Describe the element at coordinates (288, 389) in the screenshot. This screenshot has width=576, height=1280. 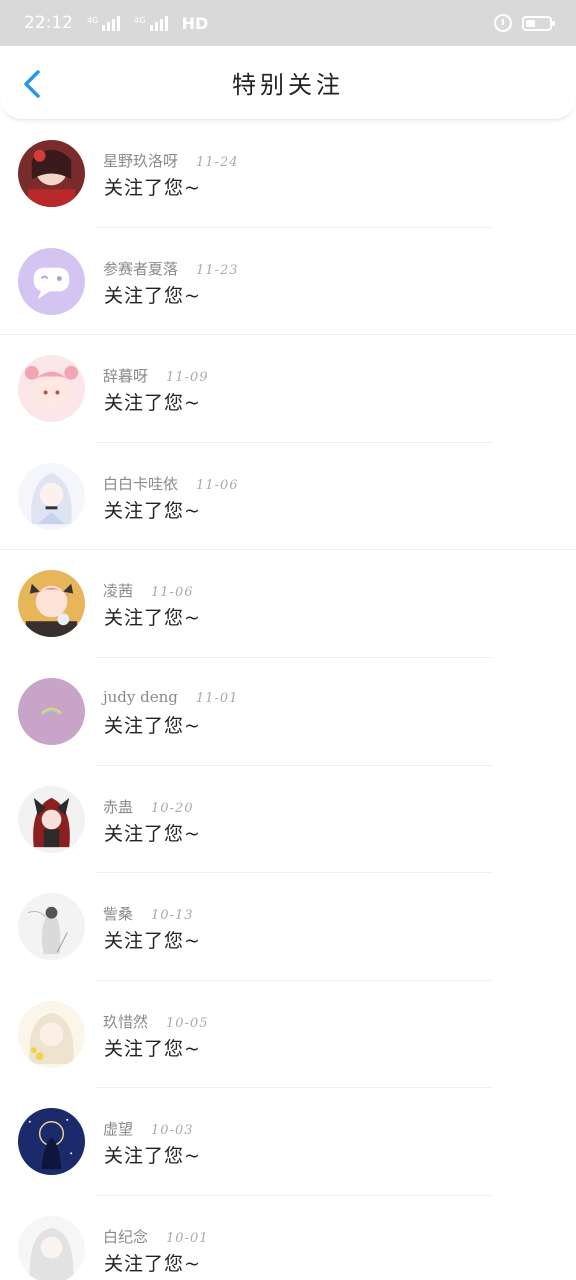
I see `list-item: 辞暮呀 11-09 关注了您~` at that location.